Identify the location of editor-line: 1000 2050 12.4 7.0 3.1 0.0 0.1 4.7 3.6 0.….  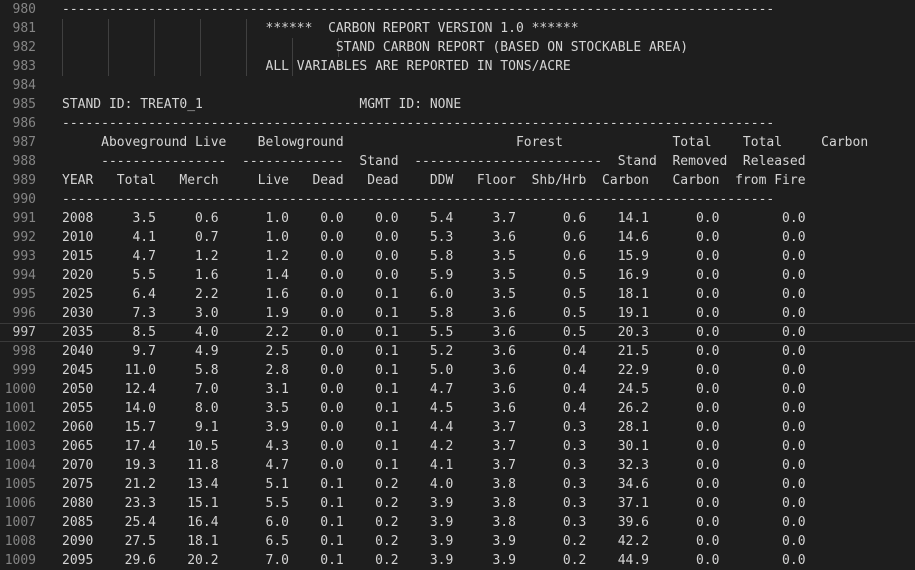
(457, 389).